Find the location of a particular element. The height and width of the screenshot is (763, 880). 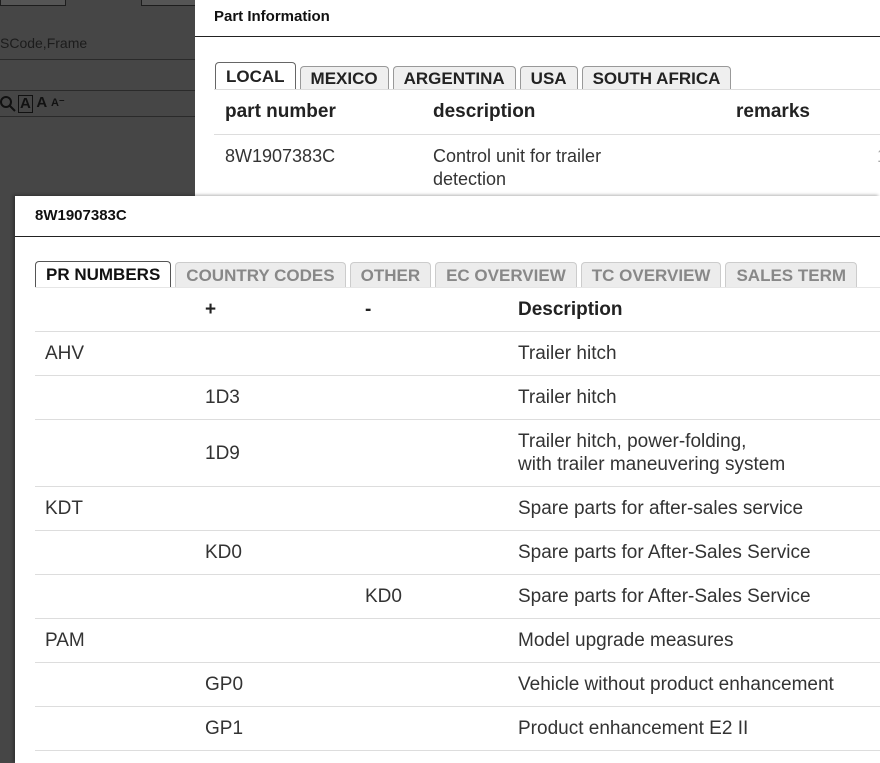

description-line: Control unit for trailer is located at coordinates (517, 156).